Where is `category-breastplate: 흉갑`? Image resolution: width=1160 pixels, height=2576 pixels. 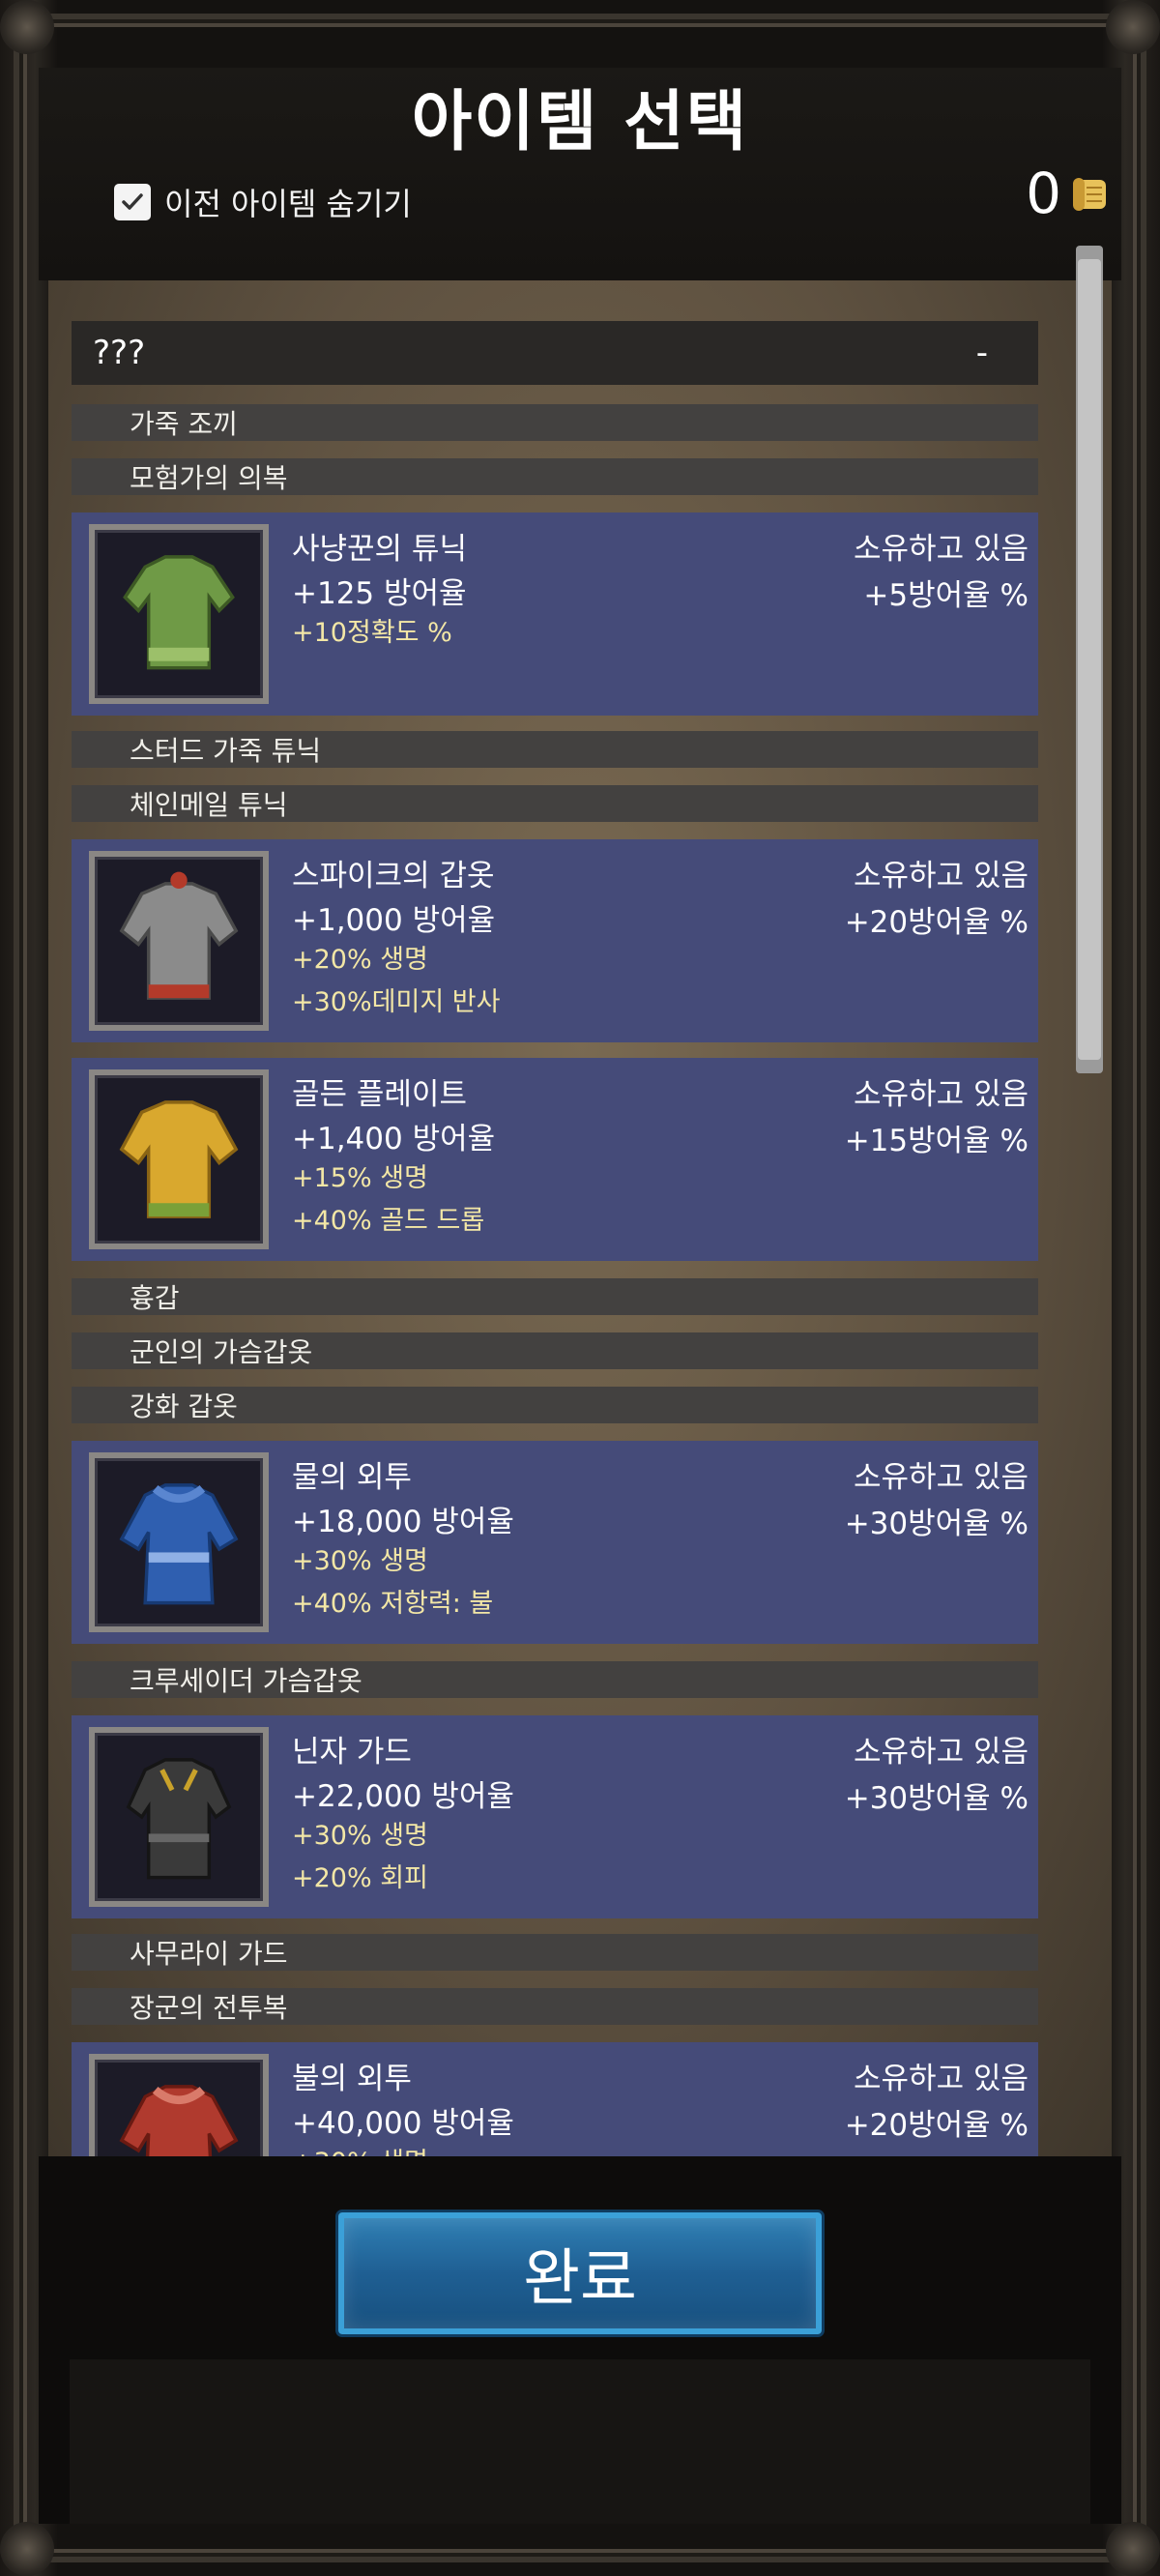
category-breastplate: 흉갑 is located at coordinates (555, 1296).